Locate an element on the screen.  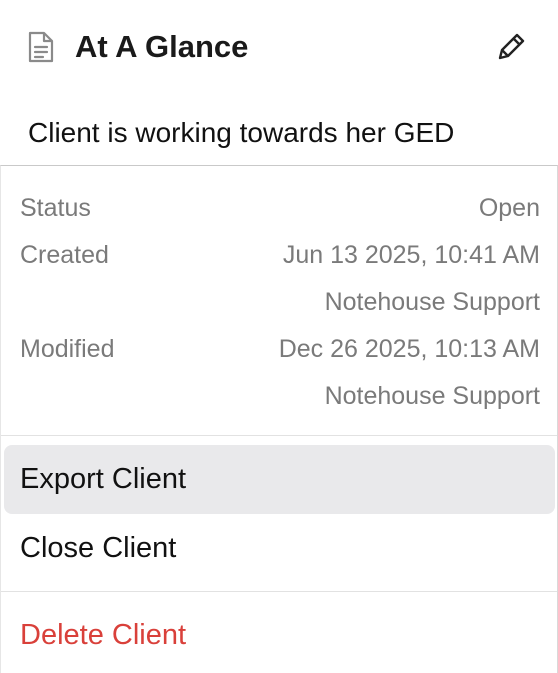
status-row: Status Open is located at coordinates (280, 208).